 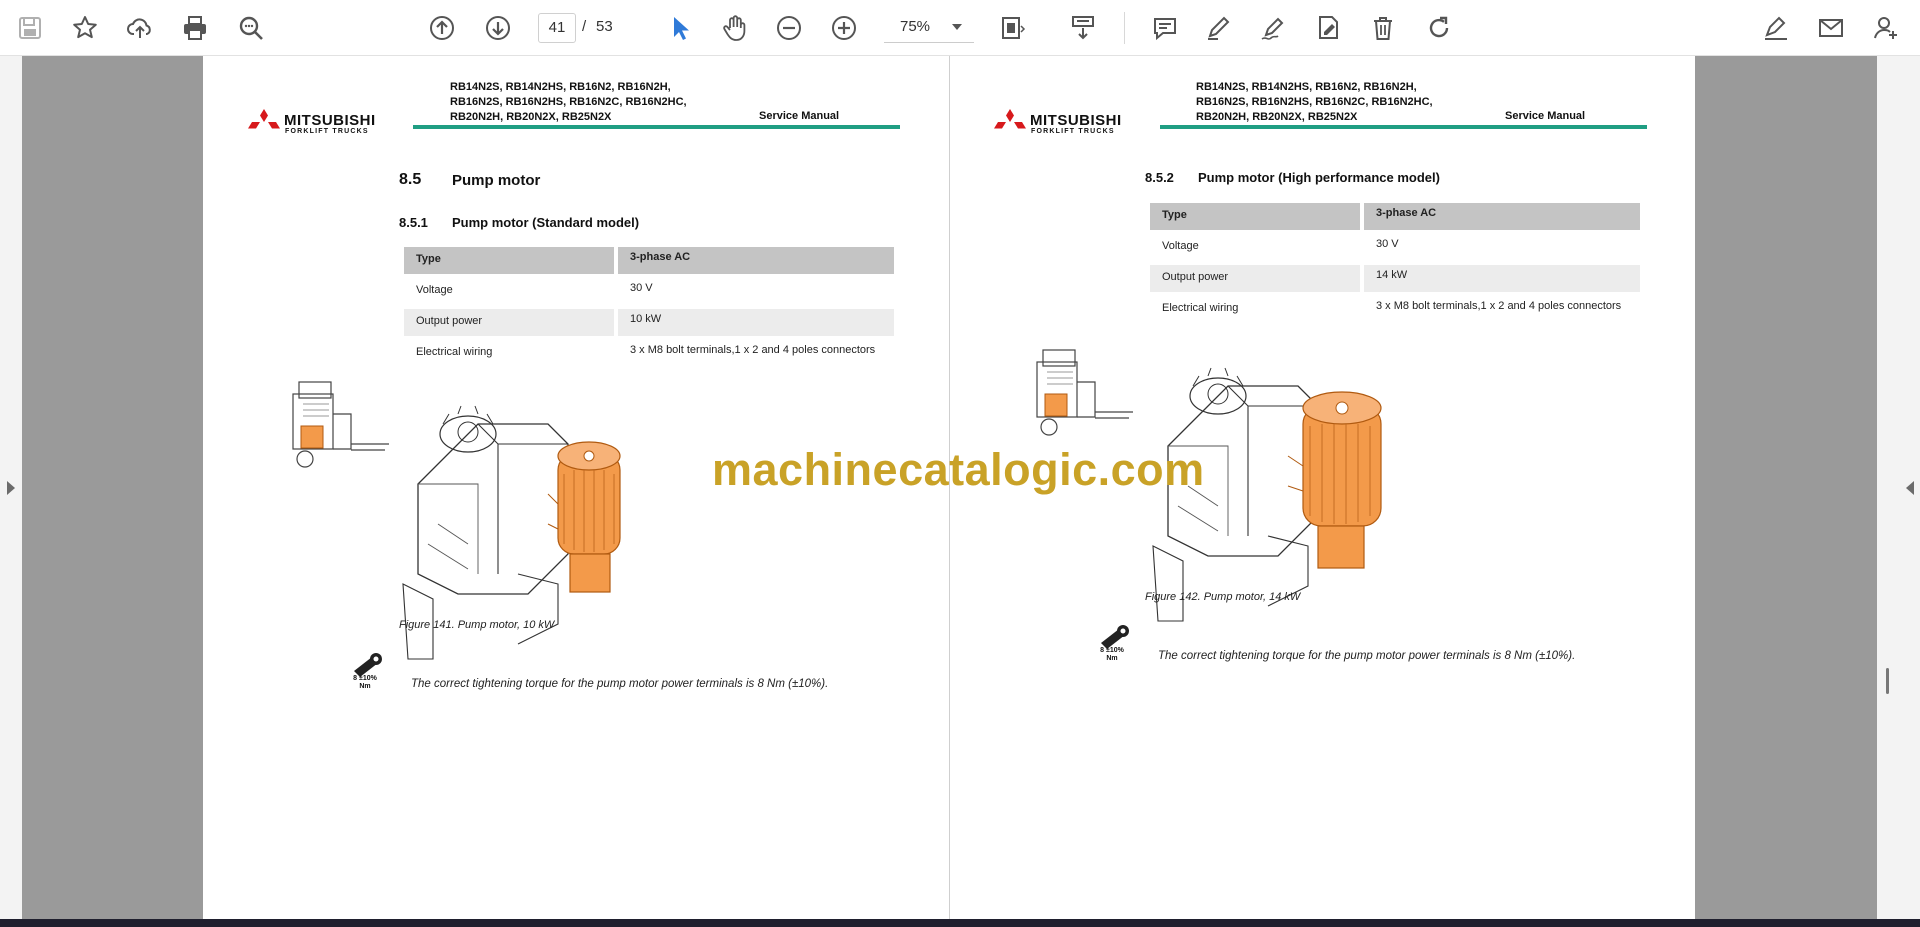 I want to click on comment-icon, so click(x=1165, y=28).